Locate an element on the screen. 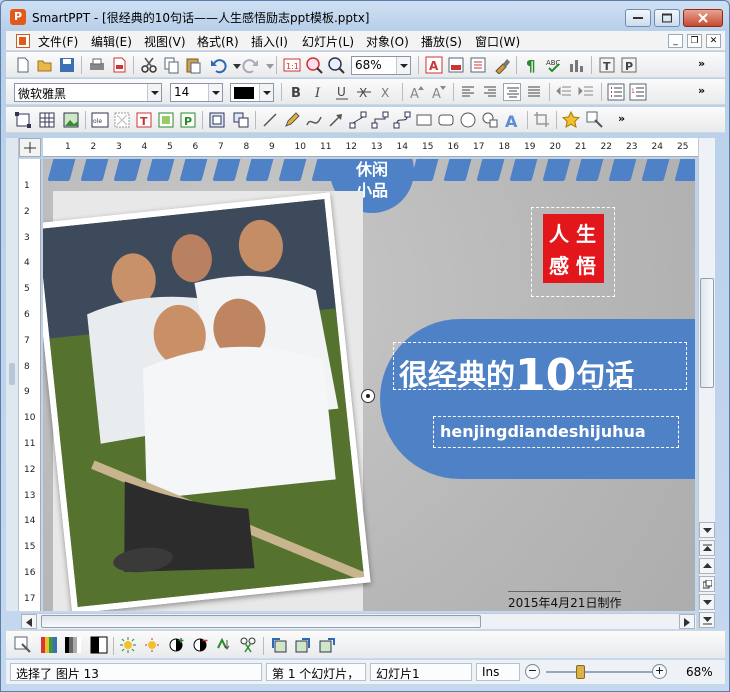 This screenshot has width=730, height=692. scroll-down-arrow-icon is located at coordinates (707, 530).